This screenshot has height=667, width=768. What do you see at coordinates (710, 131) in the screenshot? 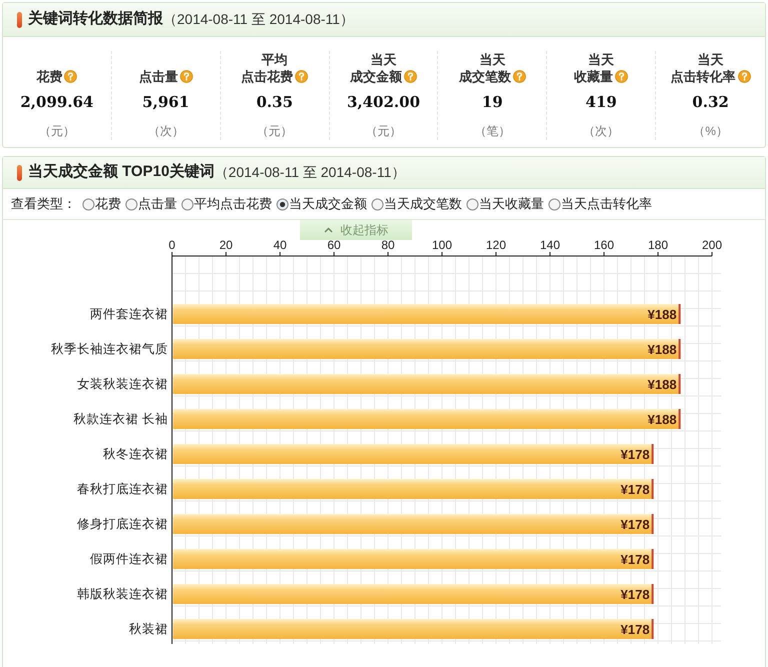
I see `stat-unit: （%）` at bounding box center [710, 131].